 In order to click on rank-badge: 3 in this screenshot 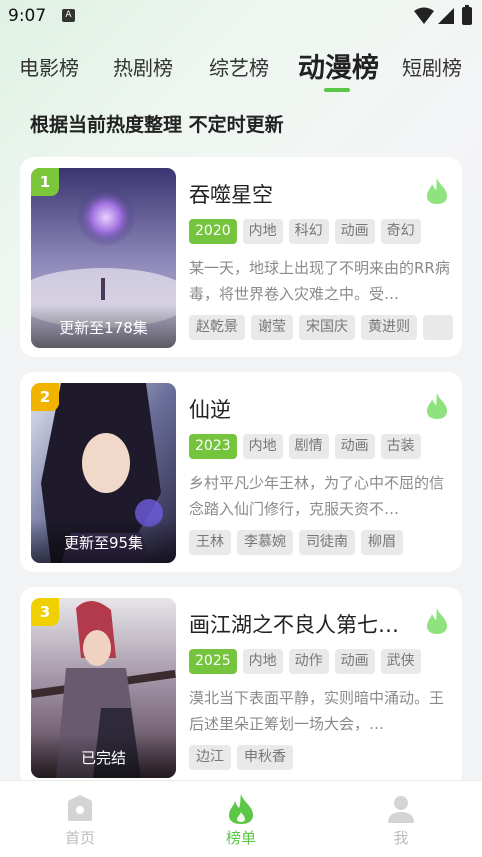, I will do `click(45, 612)`.